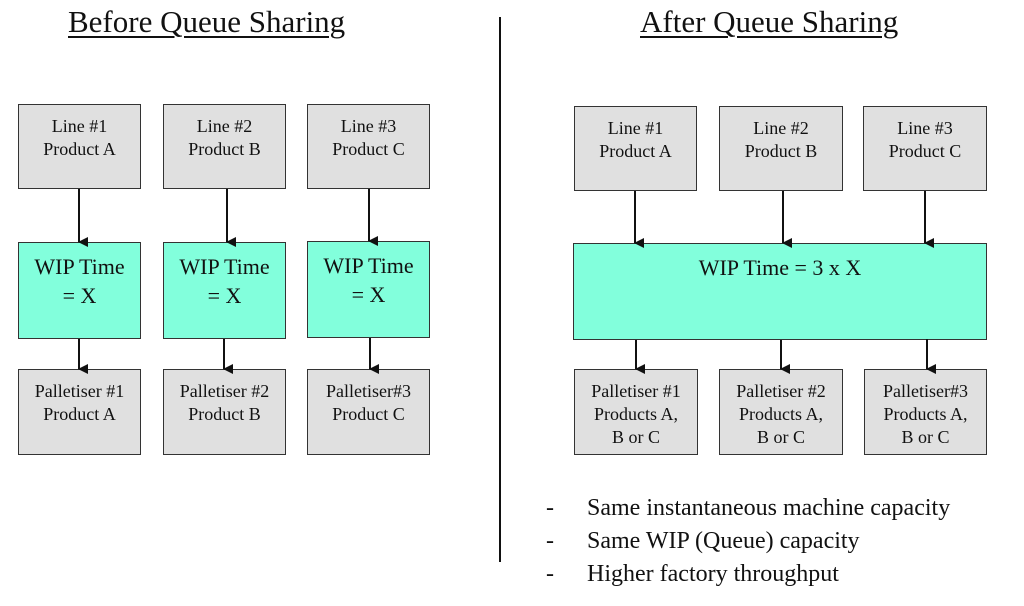  What do you see at coordinates (500, 289) in the screenshot?
I see `section-divider` at bounding box center [500, 289].